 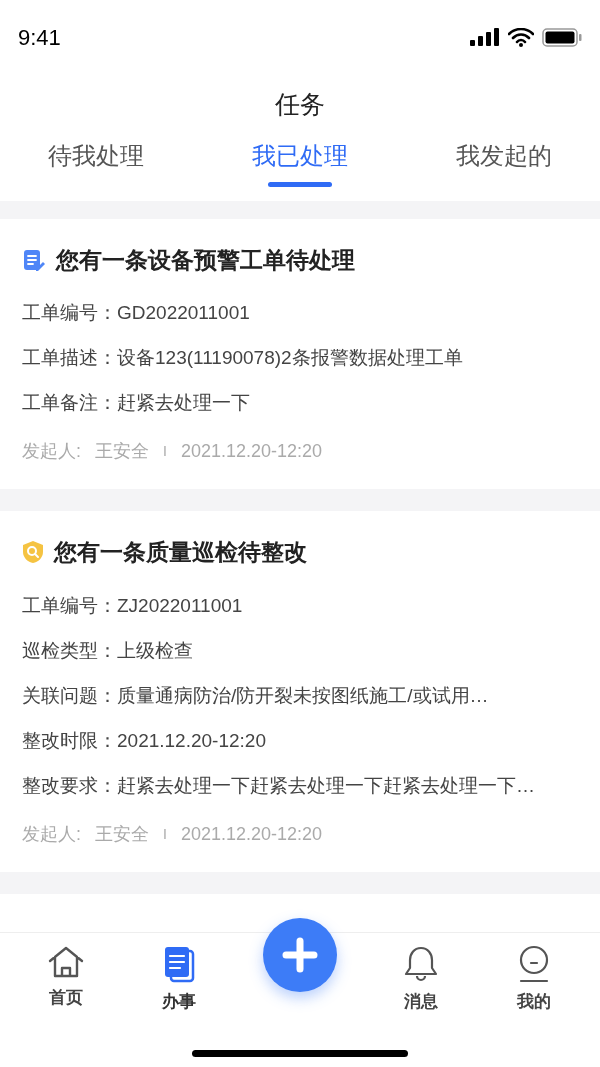 I want to click on card-title: 您有一条设备预警工单待处理, so click(x=205, y=260).